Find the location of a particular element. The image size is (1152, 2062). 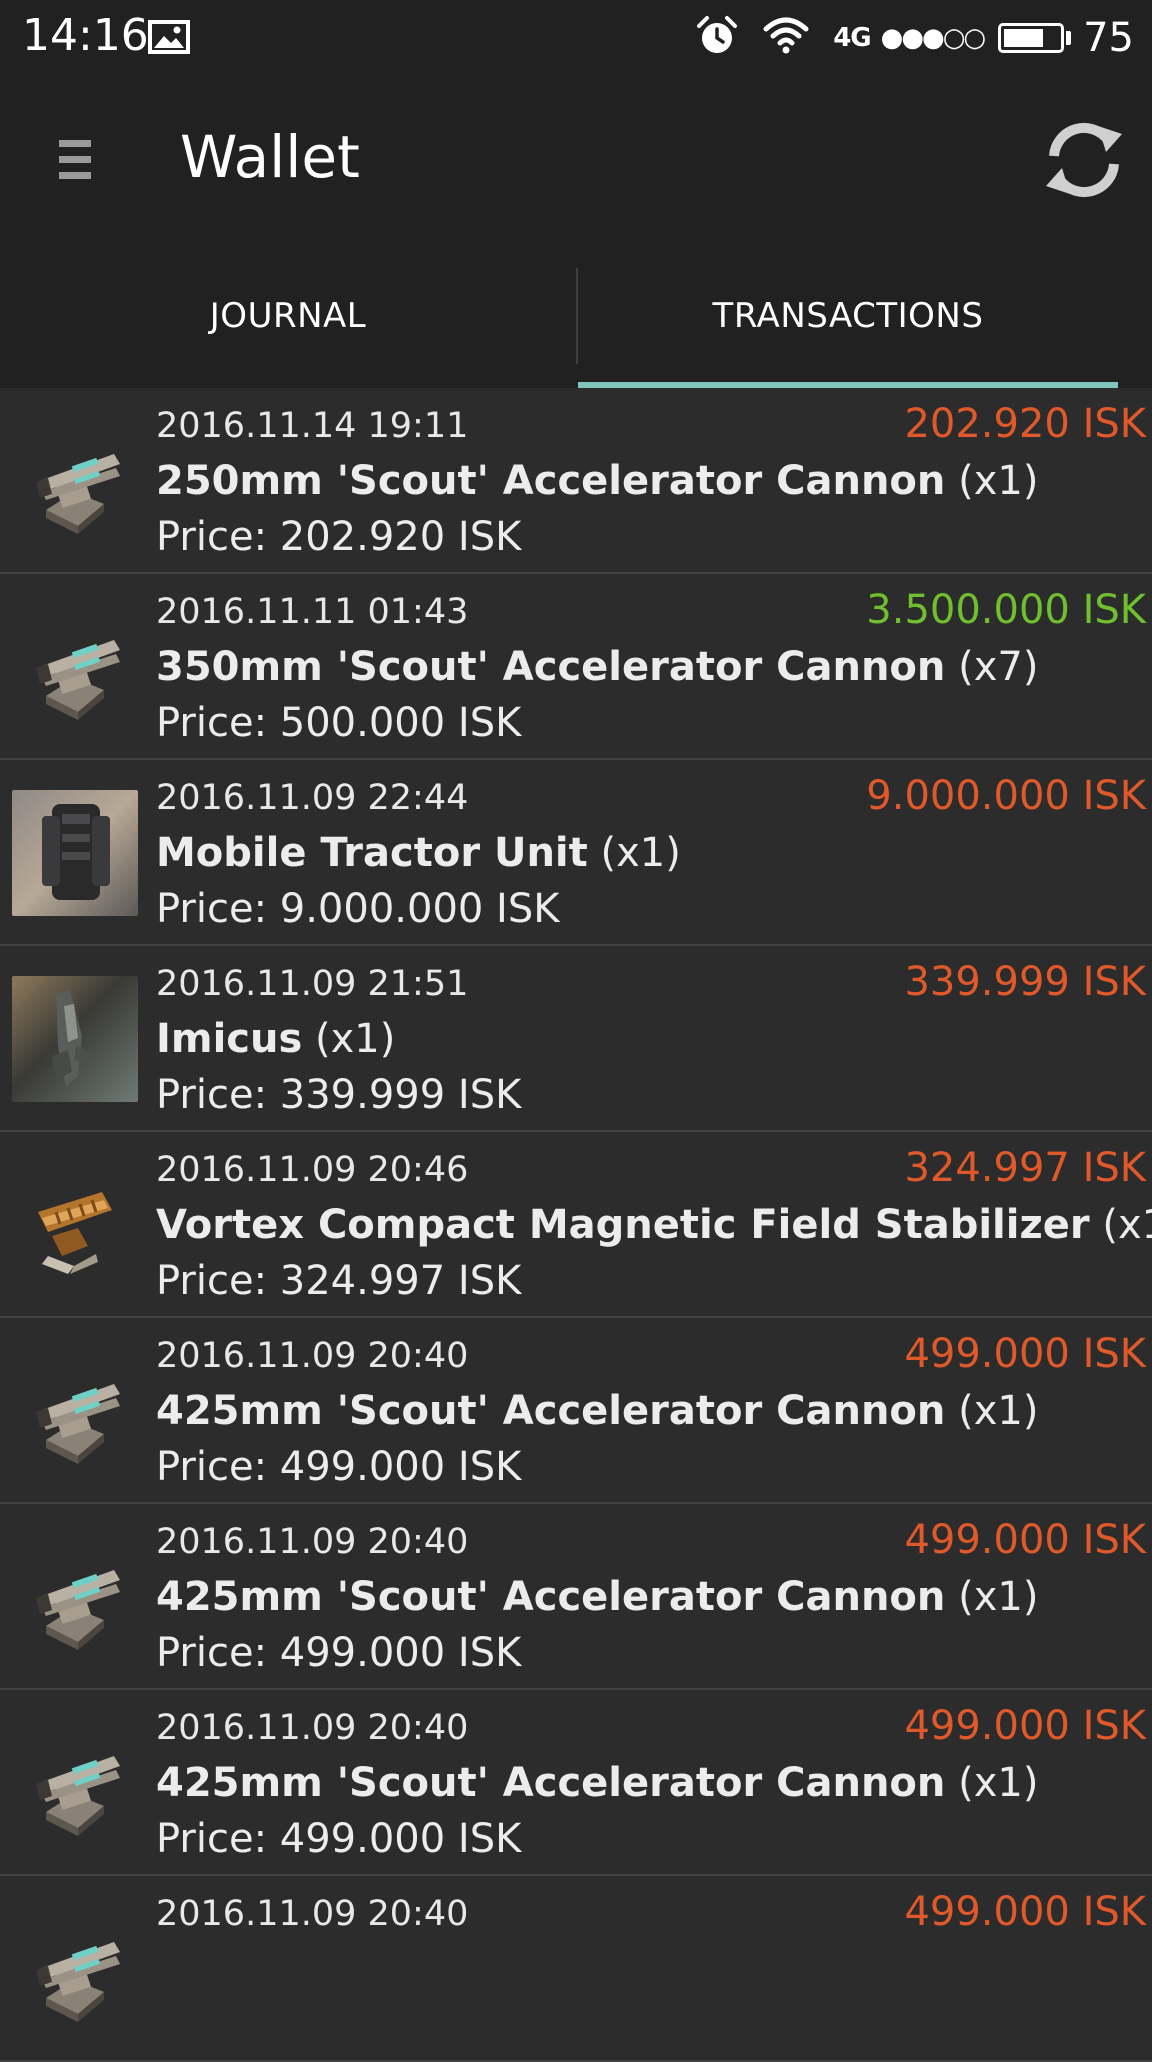

transaction-item-name: 250mm 'Scout' Accelerator Cannon is located at coordinates (551, 481).